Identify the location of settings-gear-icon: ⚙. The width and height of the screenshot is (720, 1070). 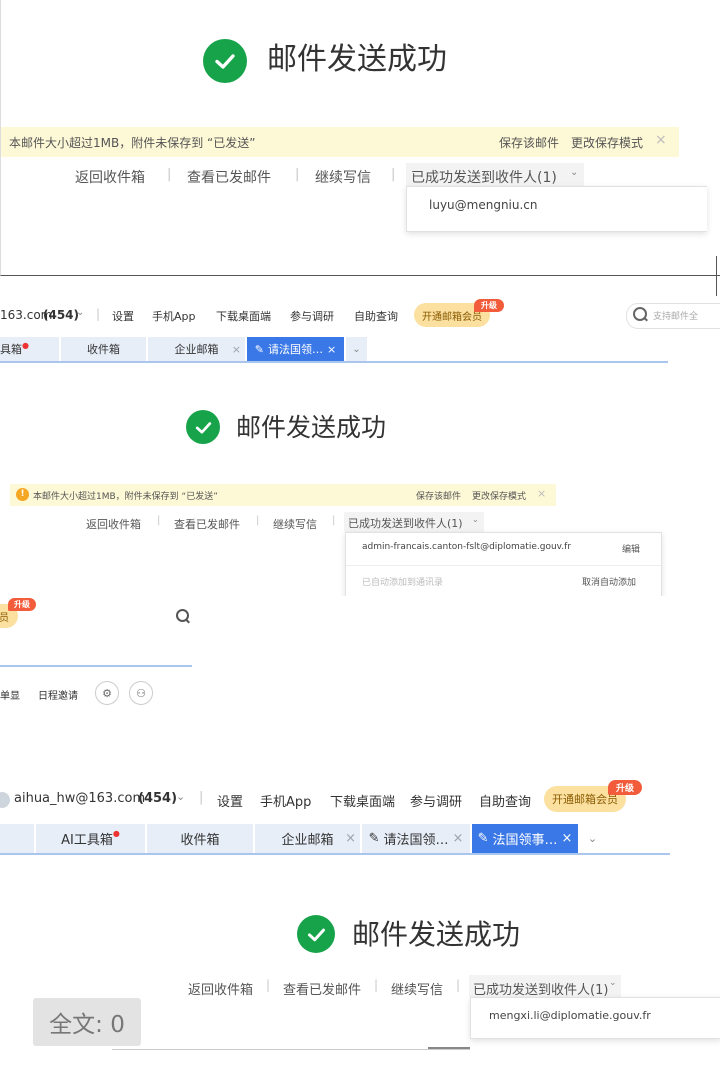
(107, 693).